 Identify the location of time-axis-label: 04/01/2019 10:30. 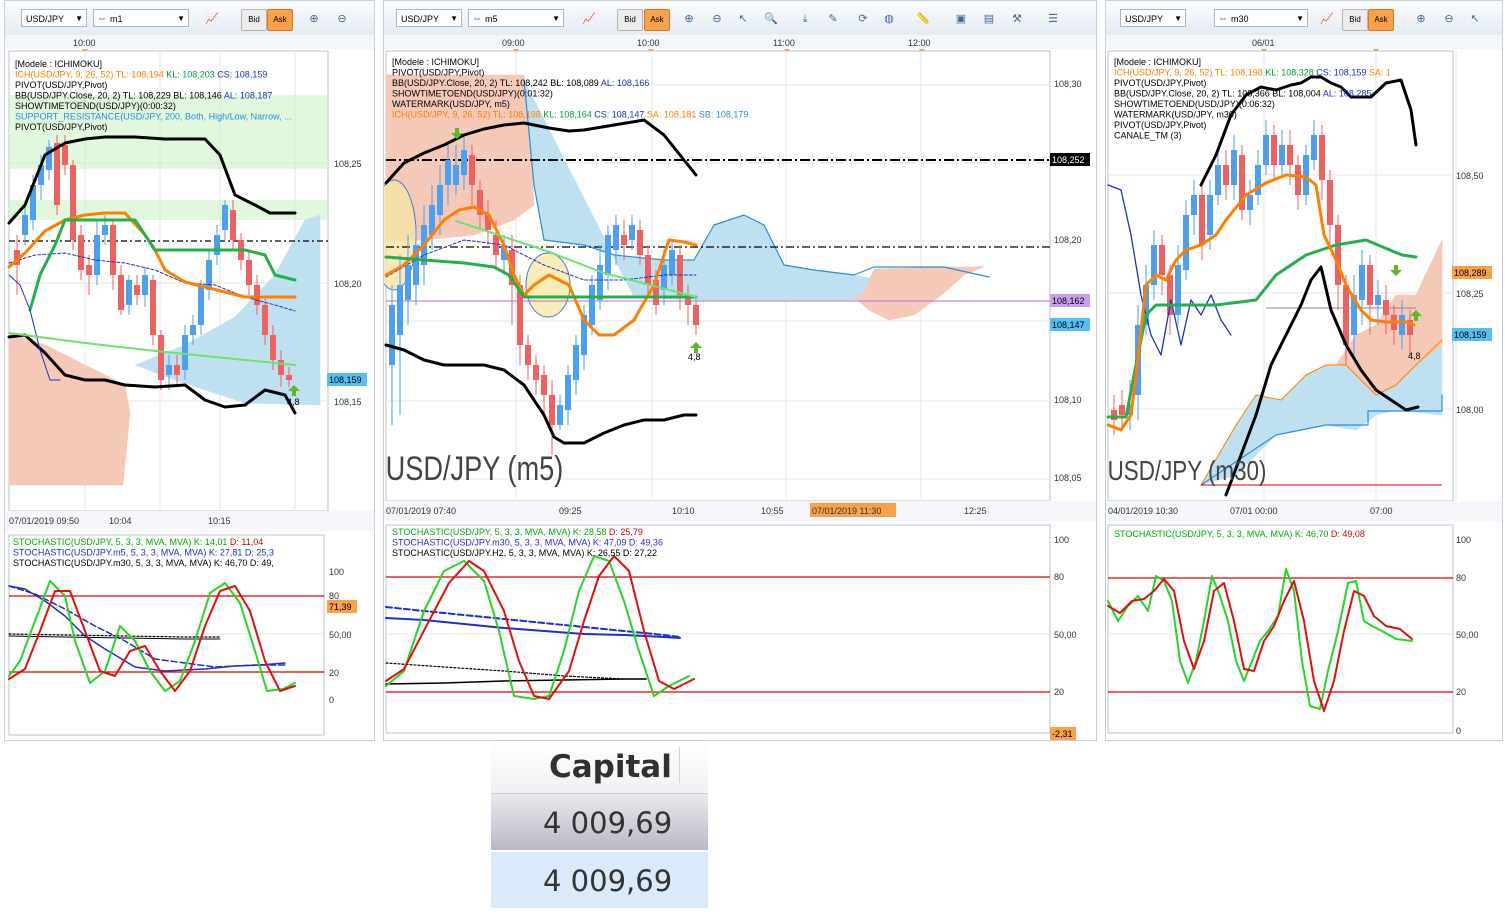
(1143, 511).